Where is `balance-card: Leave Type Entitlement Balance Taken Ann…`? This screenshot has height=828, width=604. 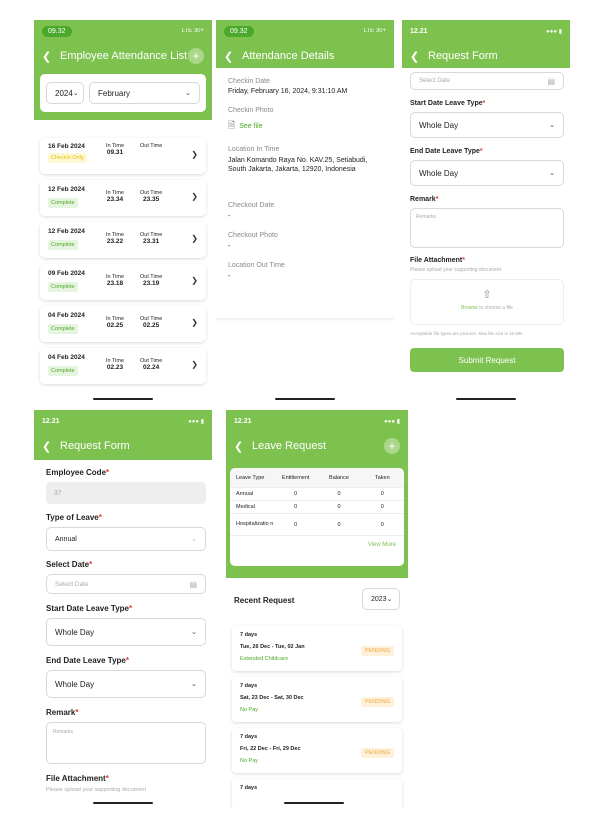 balance-card: Leave Type Entitlement Balance Taken Ann… is located at coordinates (317, 517).